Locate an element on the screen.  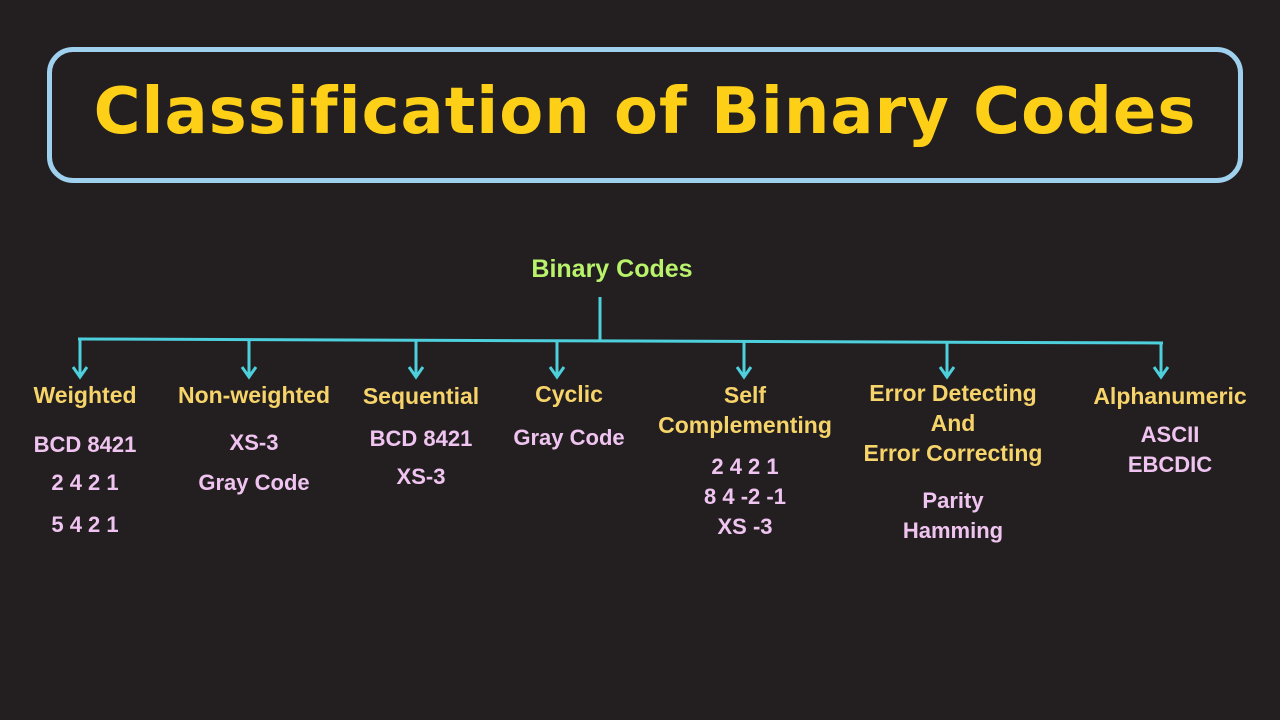
horizontal-bus-line is located at coordinates (620, 341).